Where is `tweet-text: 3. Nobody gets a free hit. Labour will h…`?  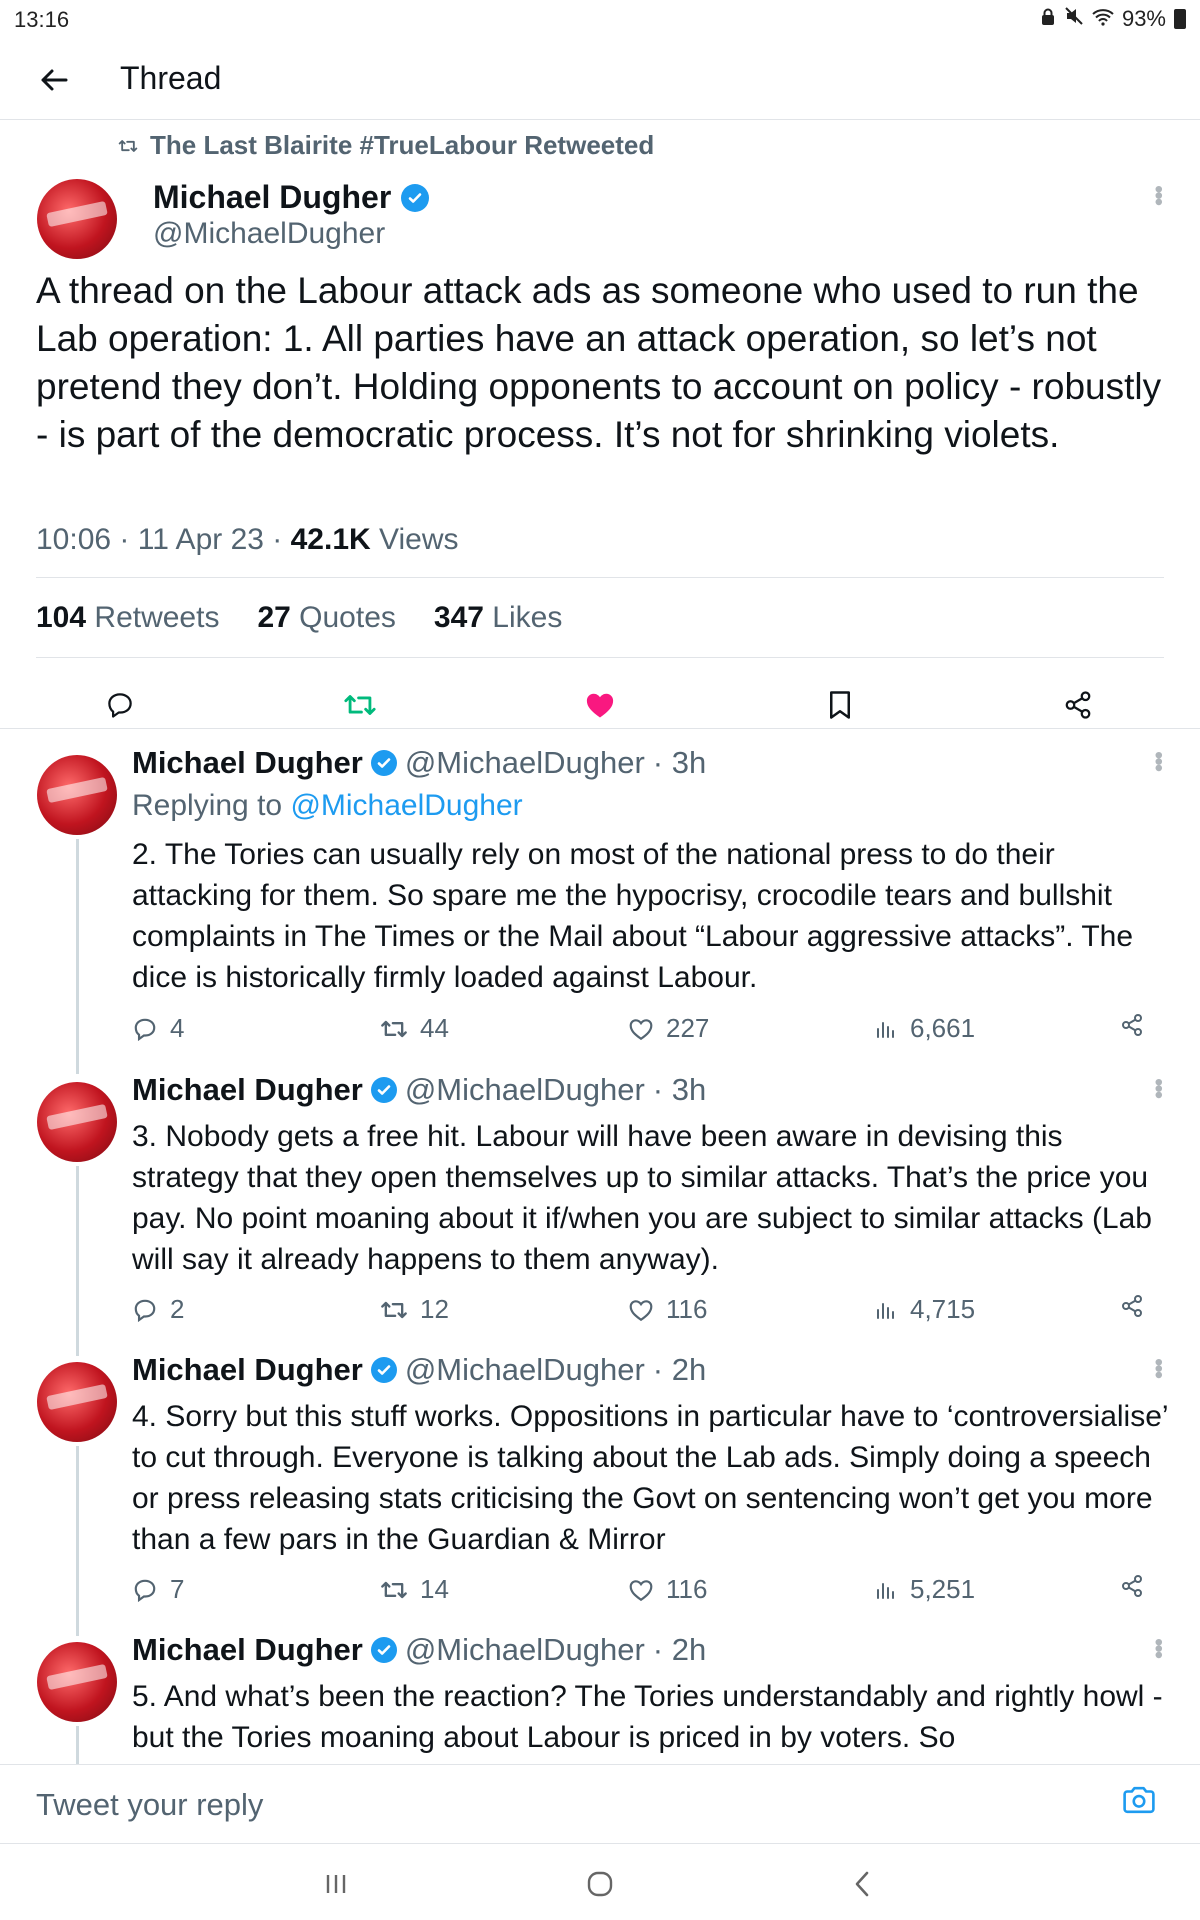
tweet-text: 3. Nobody gets a free hit. Labour will h… is located at coordinates (642, 1198).